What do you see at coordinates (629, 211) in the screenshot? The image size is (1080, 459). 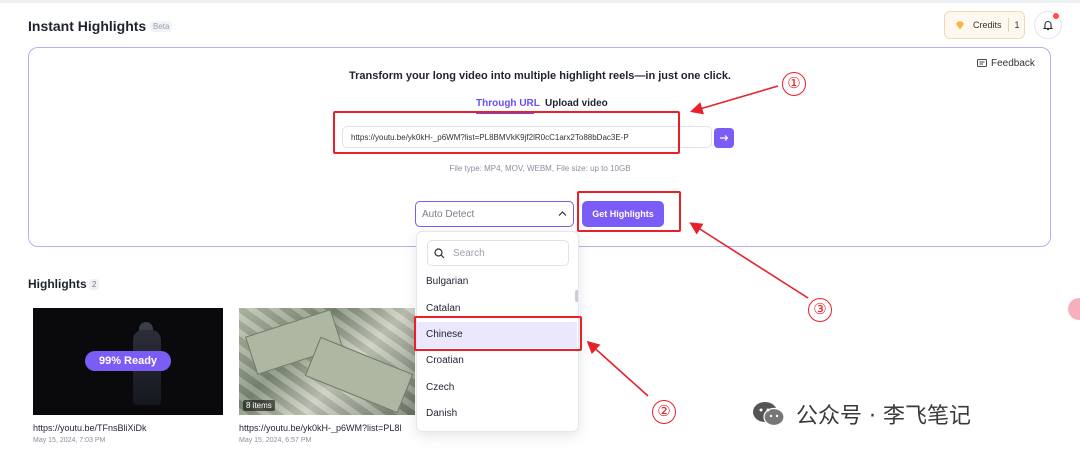 I see `annotation-box-button` at bounding box center [629, 211].